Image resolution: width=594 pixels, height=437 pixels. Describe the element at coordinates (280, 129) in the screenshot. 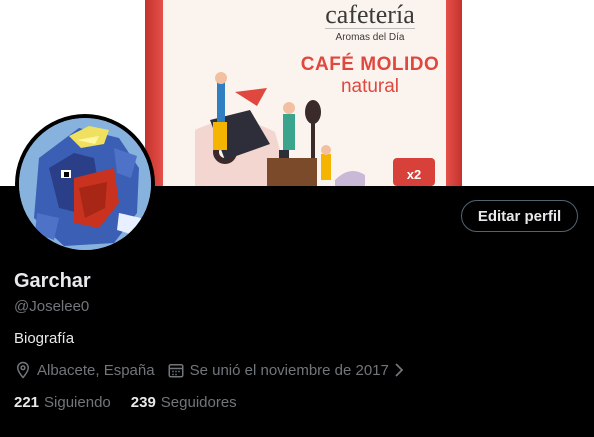

I see `coffee-illustration` at that location.